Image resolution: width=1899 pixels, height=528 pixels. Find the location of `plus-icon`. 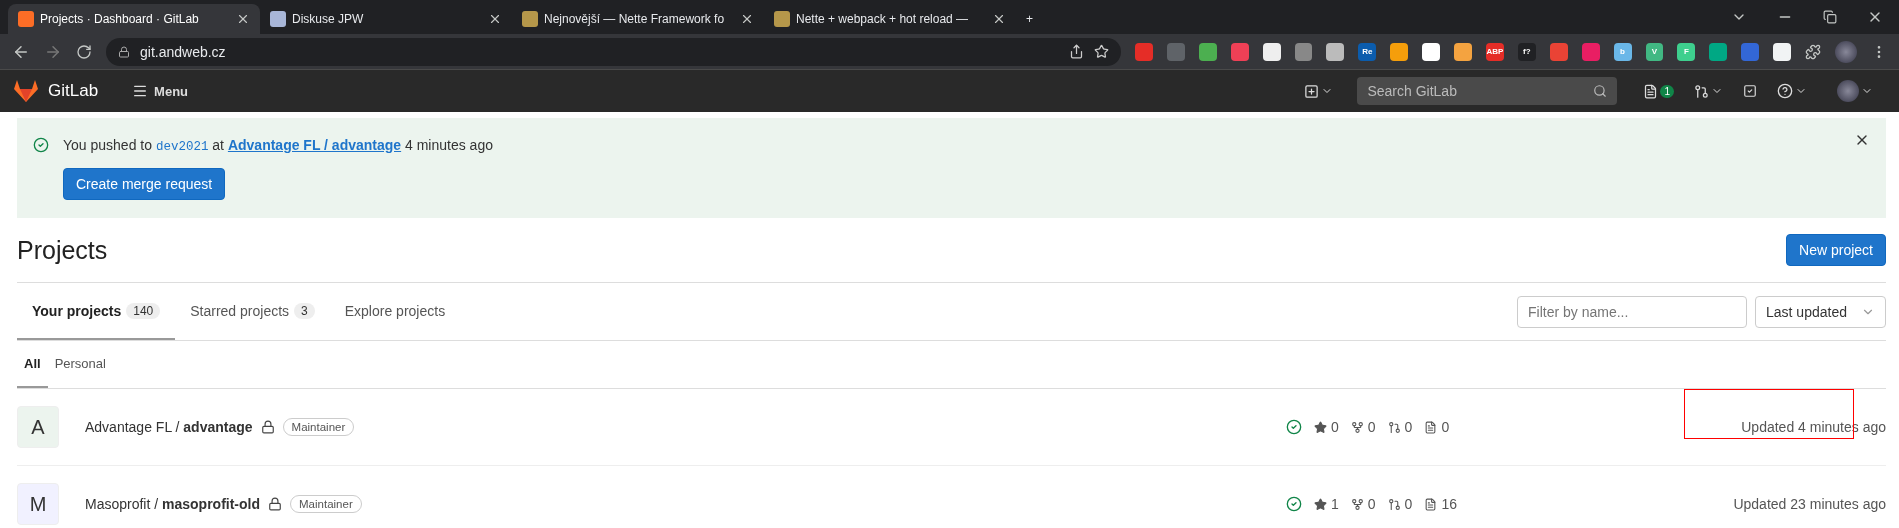

plus-icon is located at coordinates (1312, 91).